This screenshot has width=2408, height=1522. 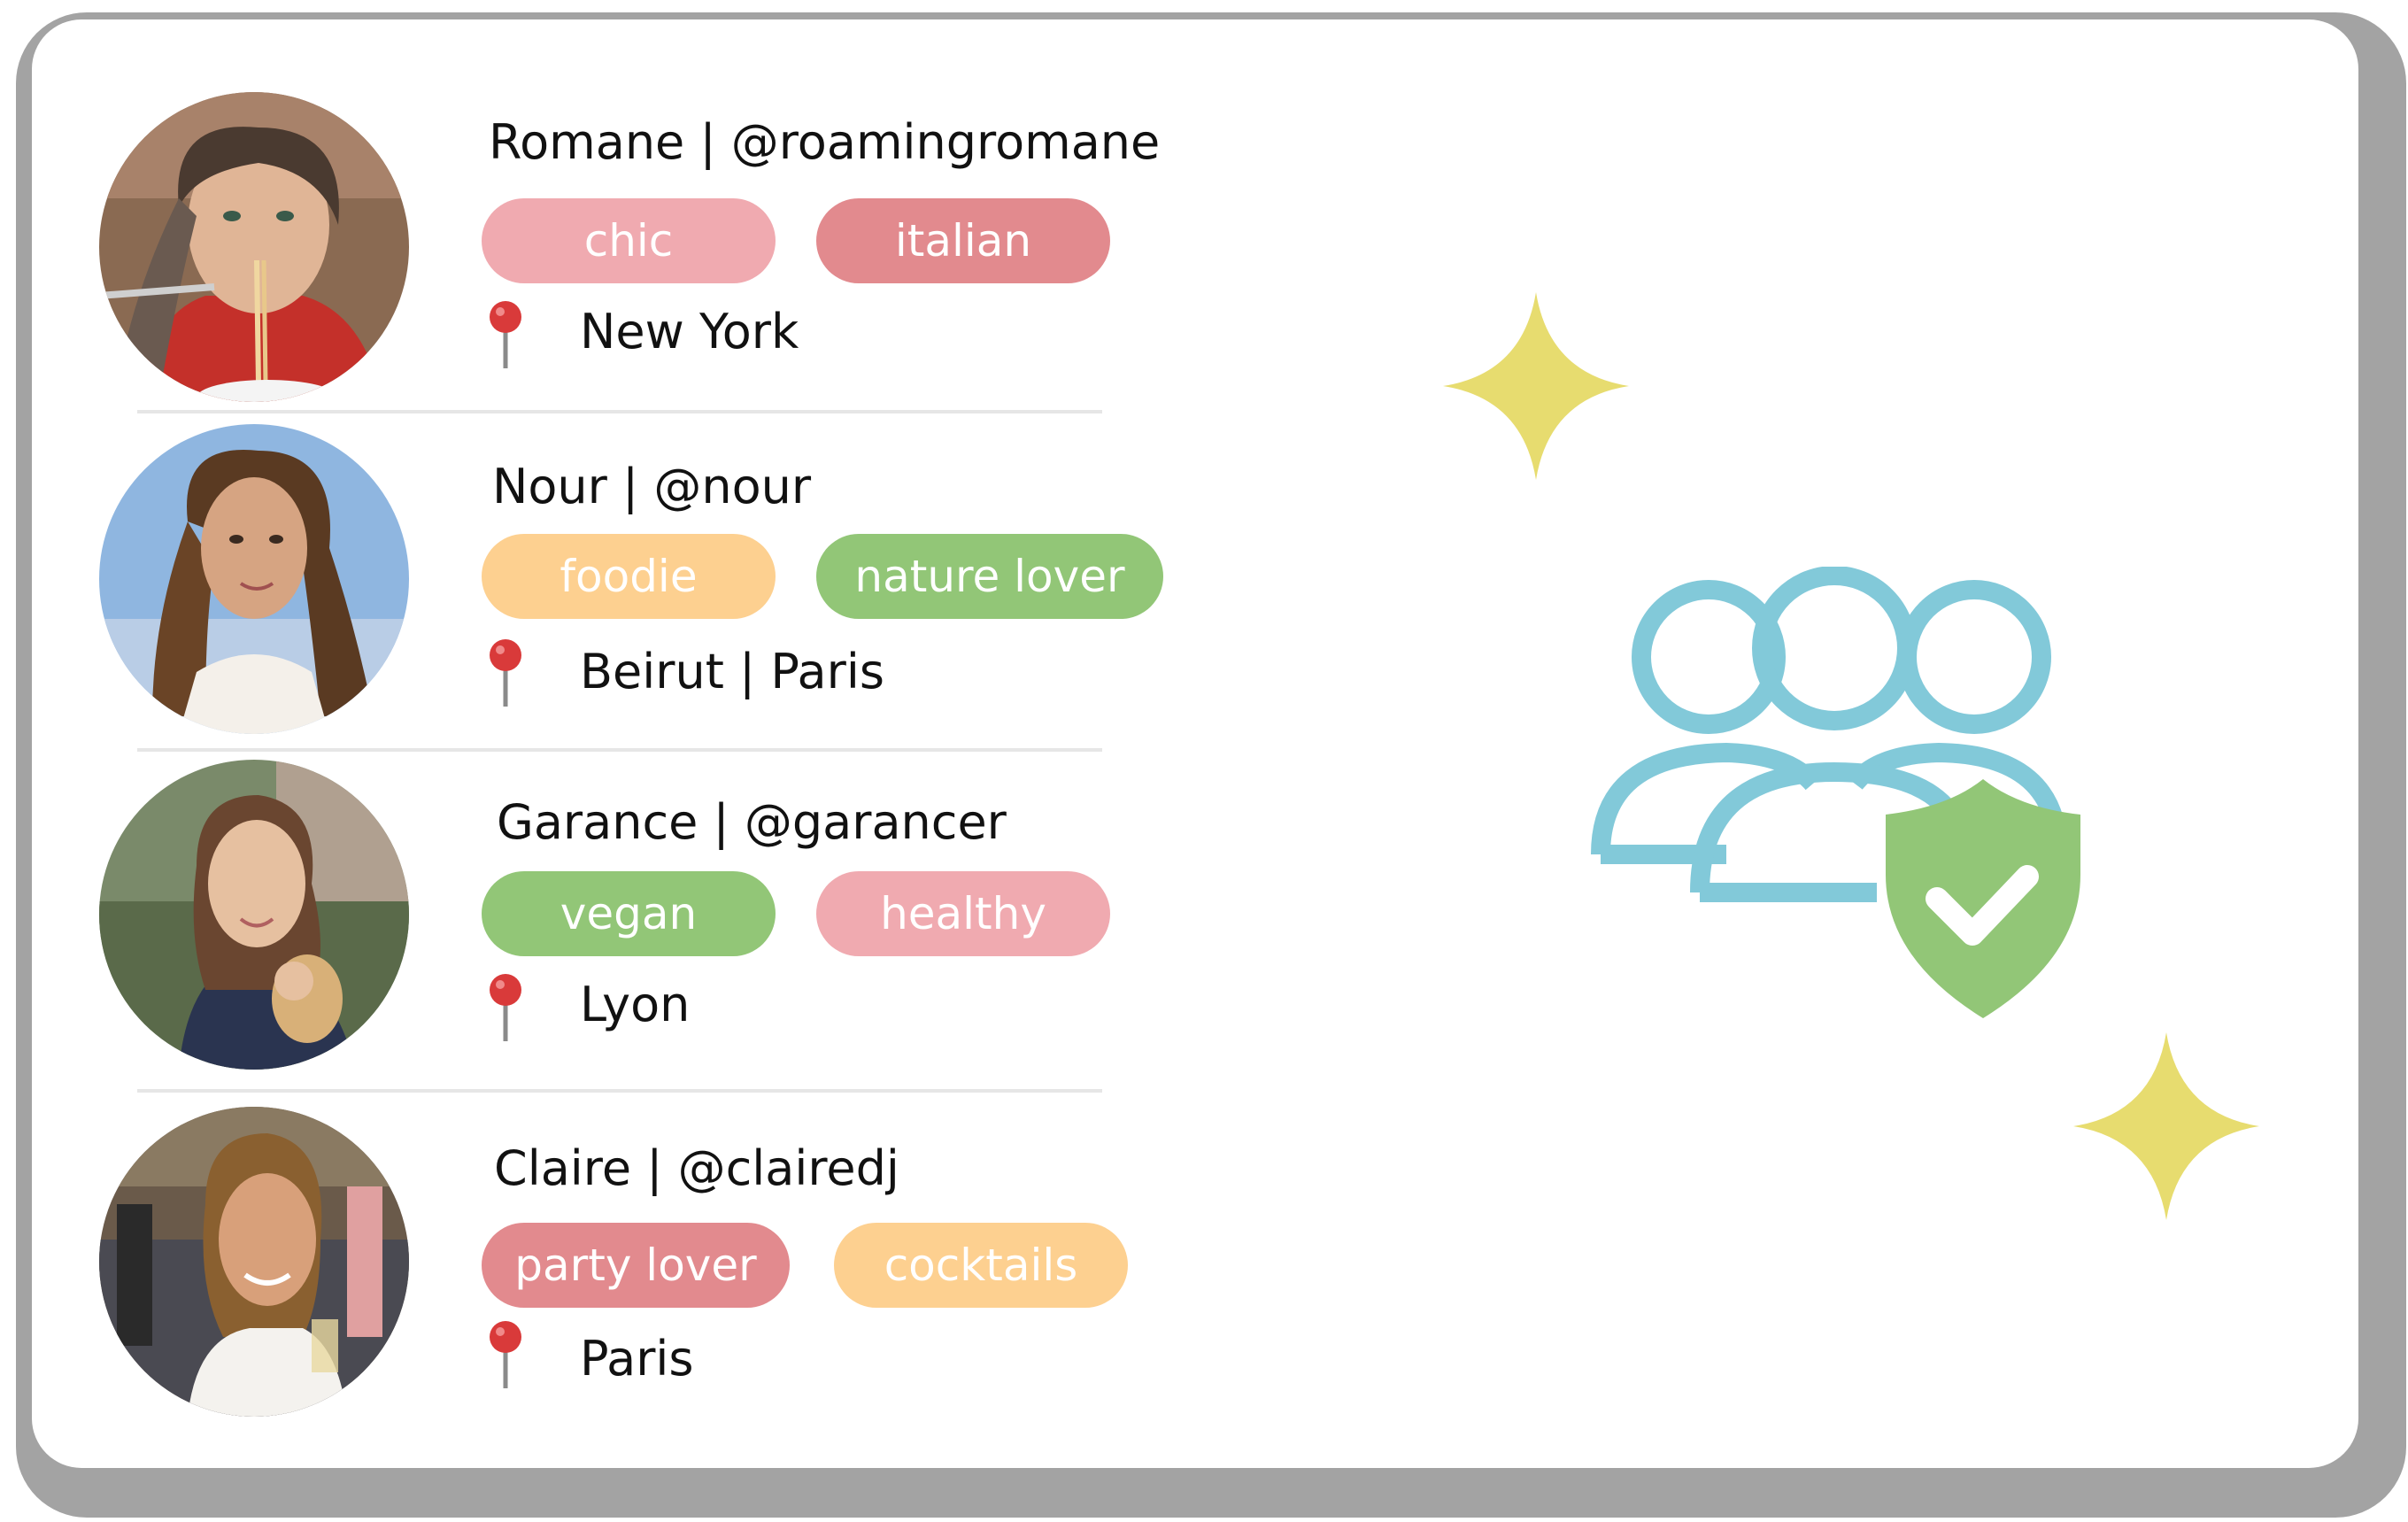 I want to click on tag-italian: italian, so click(x=963, y=240).